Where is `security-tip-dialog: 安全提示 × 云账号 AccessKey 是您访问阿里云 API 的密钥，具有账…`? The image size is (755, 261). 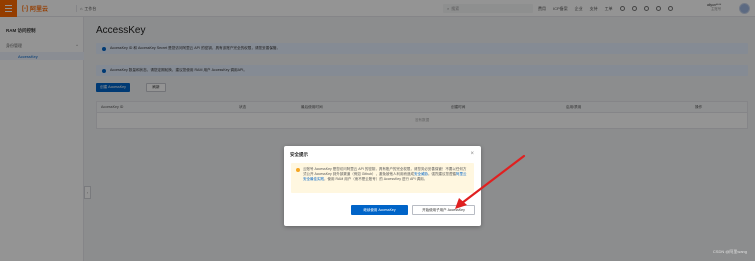
security-tip-dialog: 安全提示 × 云账号 AccessKey 是您访问阿里云 API 的密钥，具有账… is located at coordinates (382, 186).